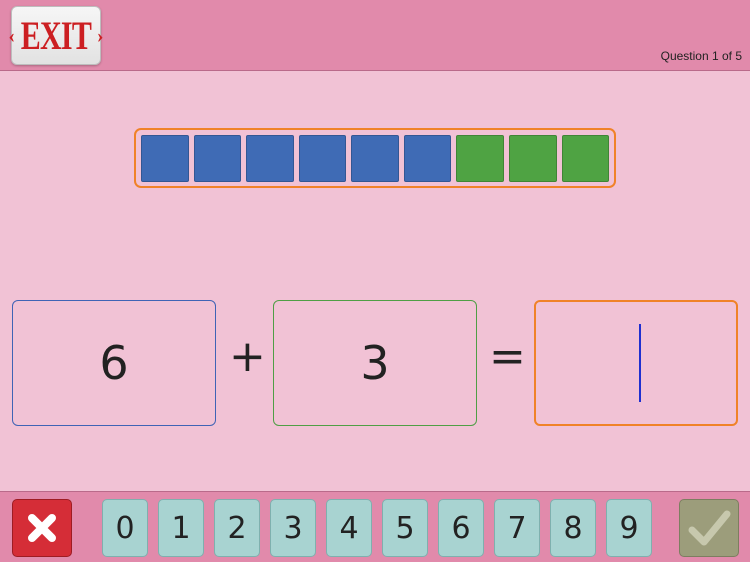 The height and width of the screenshot is (562, 750). I want to click on addend-b-value: 3, so click(375, 363).